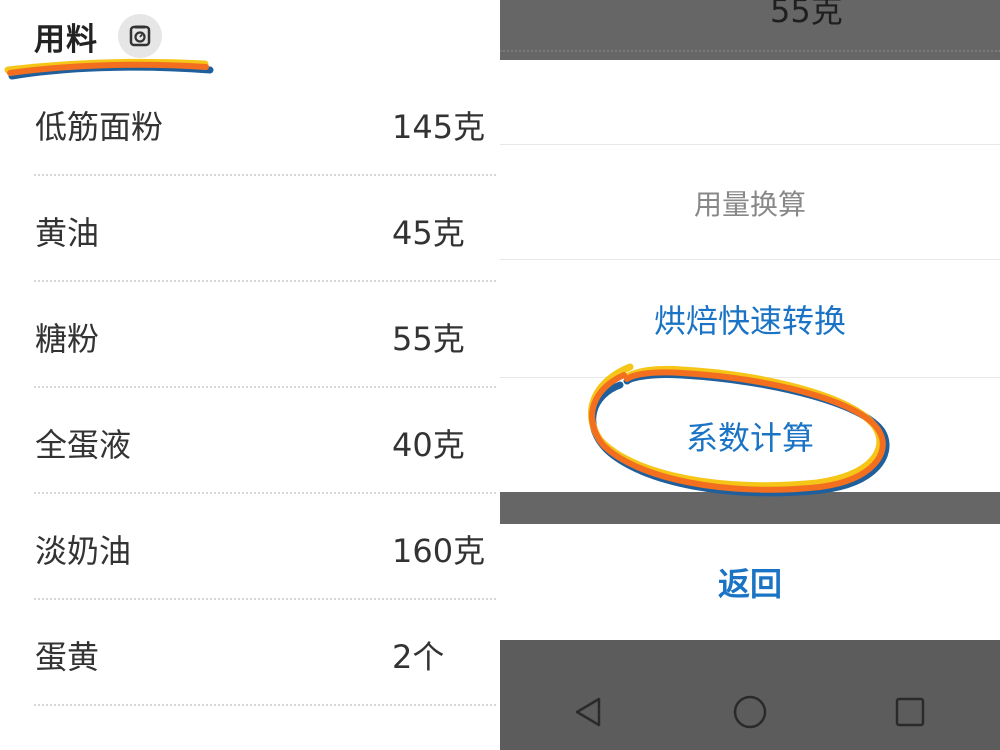 This screenshot has height=750, width=1000. Describe the element at coordinates (67, 339) in the screenshot. I see `ingredient-name: 糖粉` at that location.